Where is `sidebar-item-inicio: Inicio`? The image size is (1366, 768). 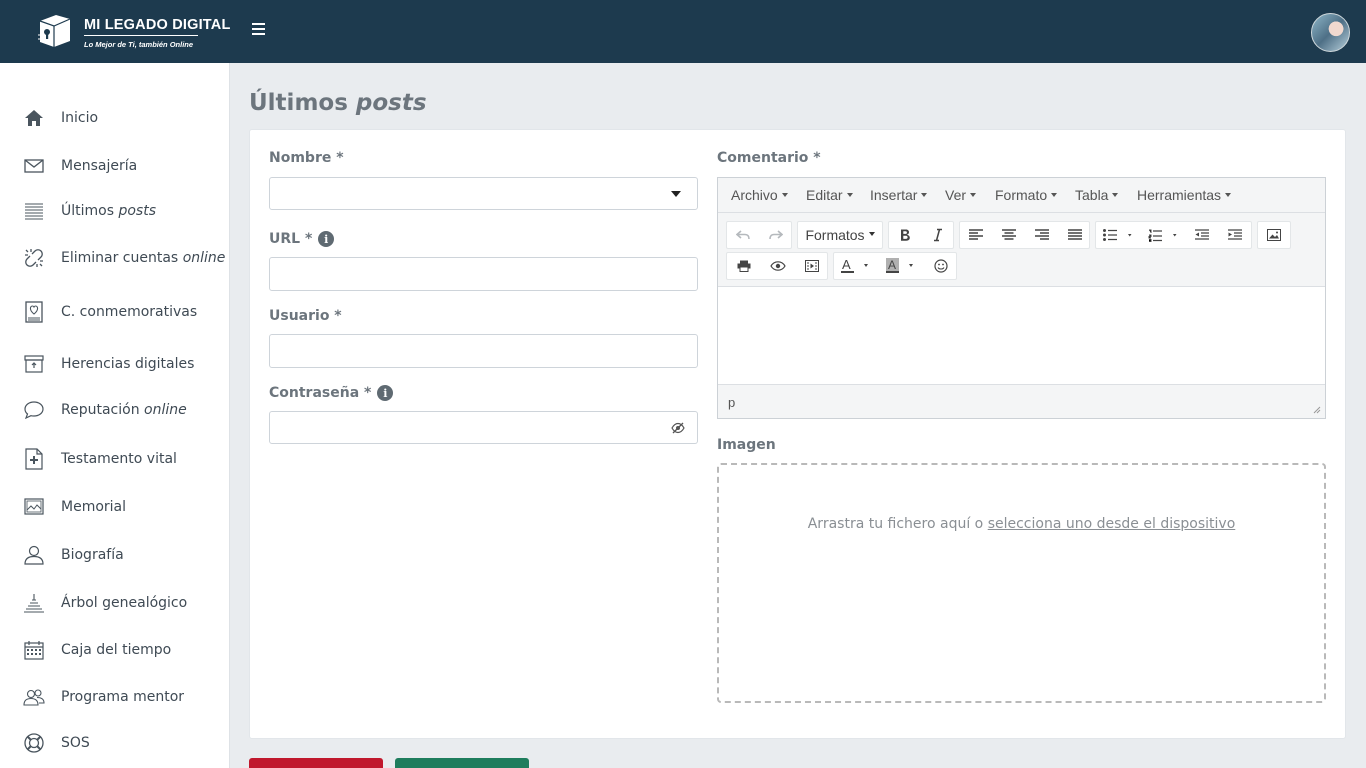
sidebar-item-inicio: Inicio is located at coordinates (115, 118).